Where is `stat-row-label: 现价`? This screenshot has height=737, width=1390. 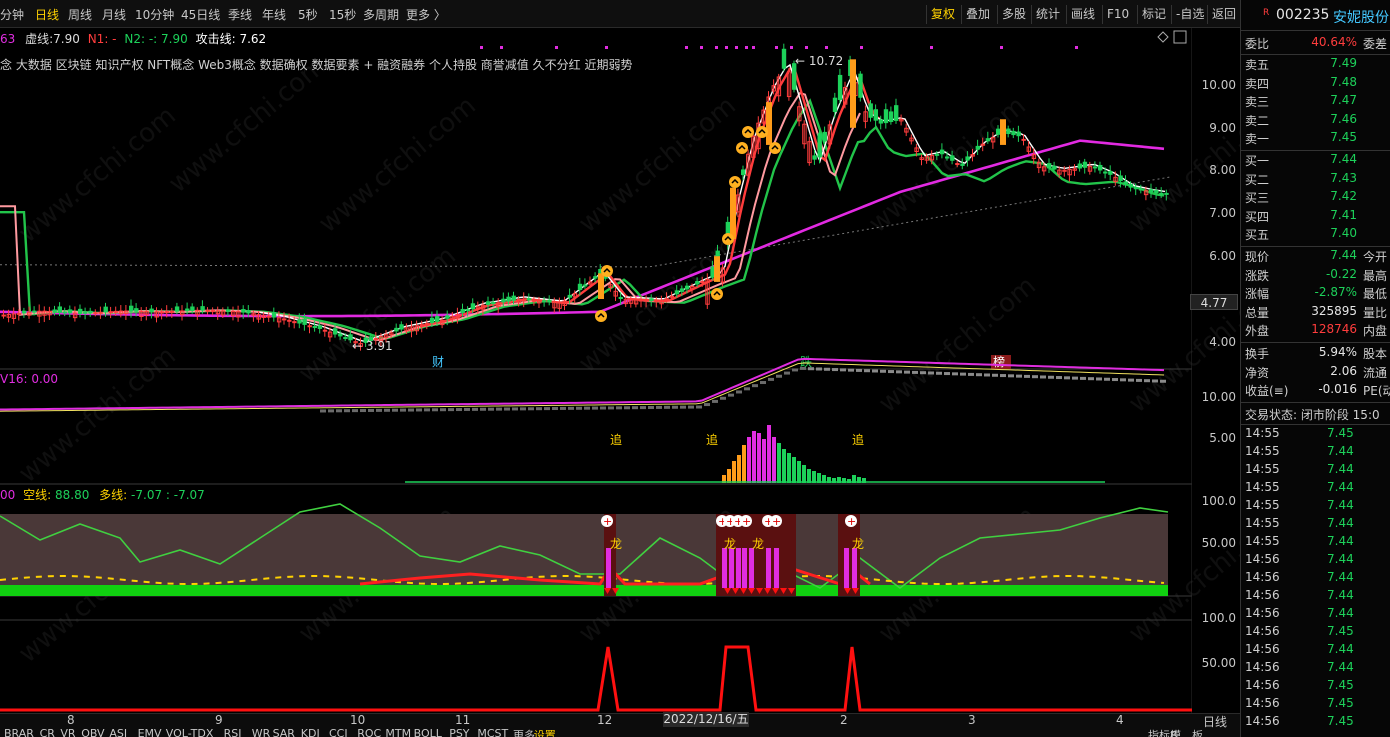 stat-row-label: 现价 is located at coordinates (1257, 257).